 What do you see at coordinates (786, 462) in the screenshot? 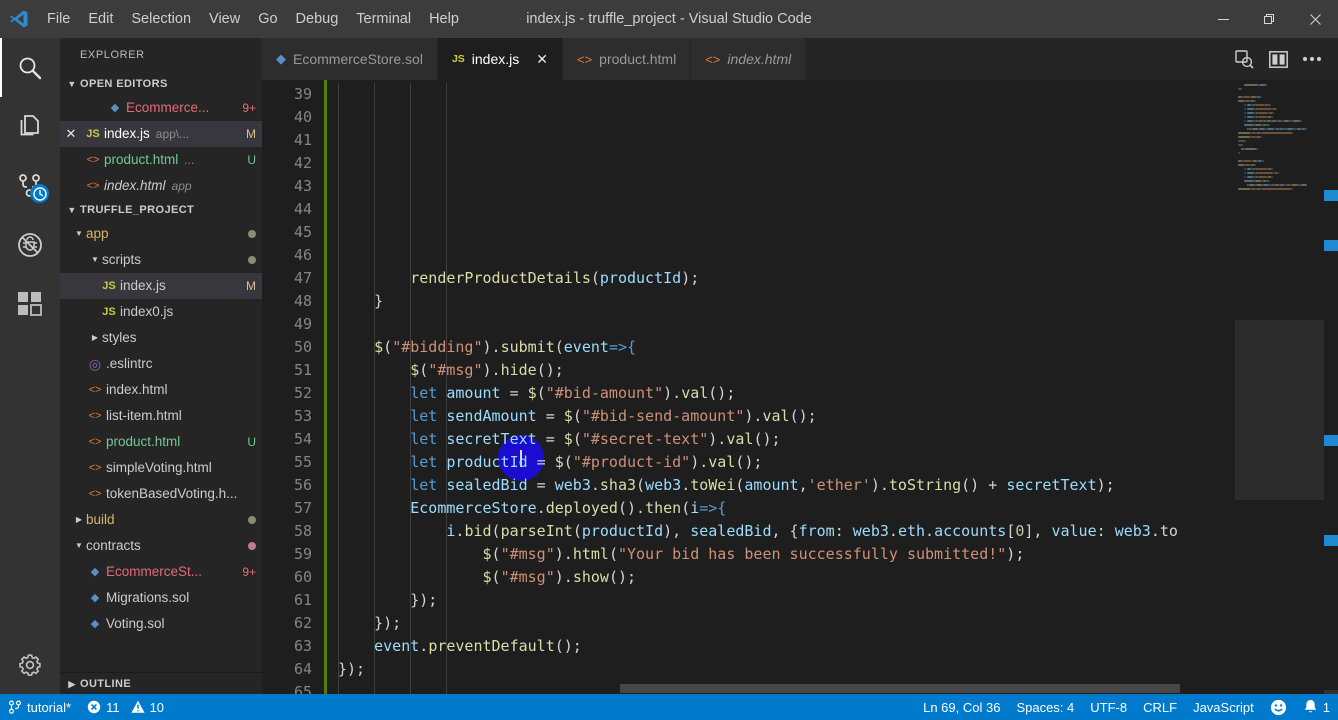
I see `code-line: let productId = $("#product-id").val();` at bounding box center [786, 462].